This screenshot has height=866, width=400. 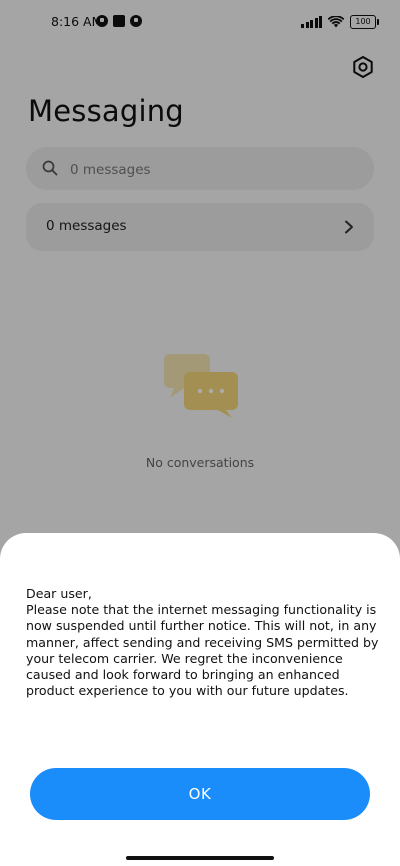 I want to click on notice-greeting: Dear user,, so click(x=59, y=593).